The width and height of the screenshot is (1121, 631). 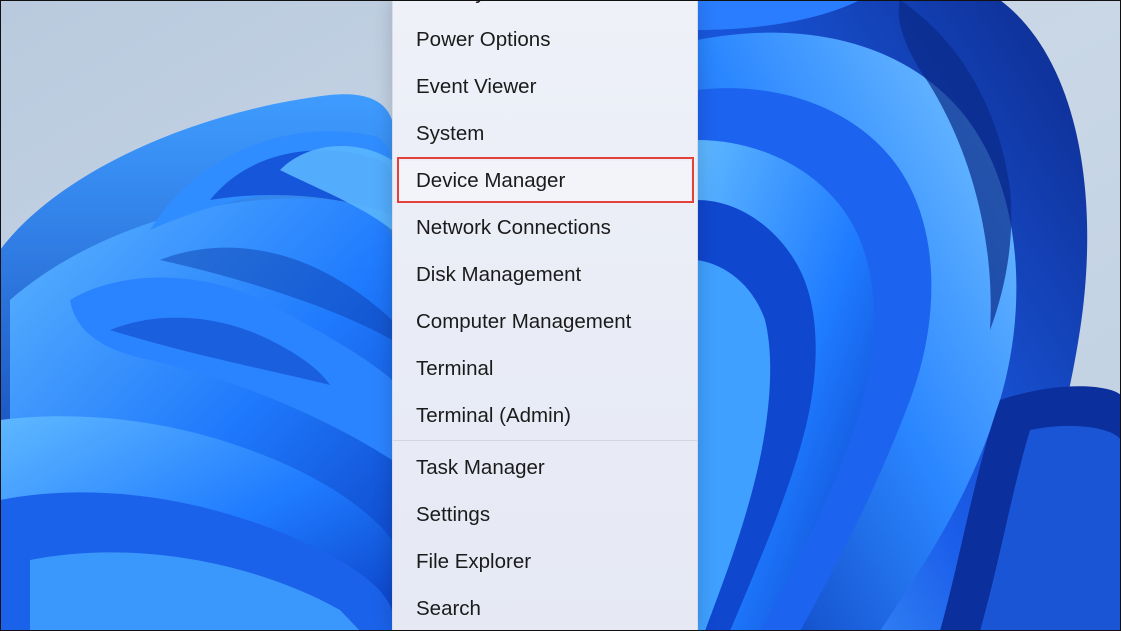 What do you see at coordinates (545, 134) in the screenshot?
I see `menu-item-system: System` at bounding box center [545, 134].